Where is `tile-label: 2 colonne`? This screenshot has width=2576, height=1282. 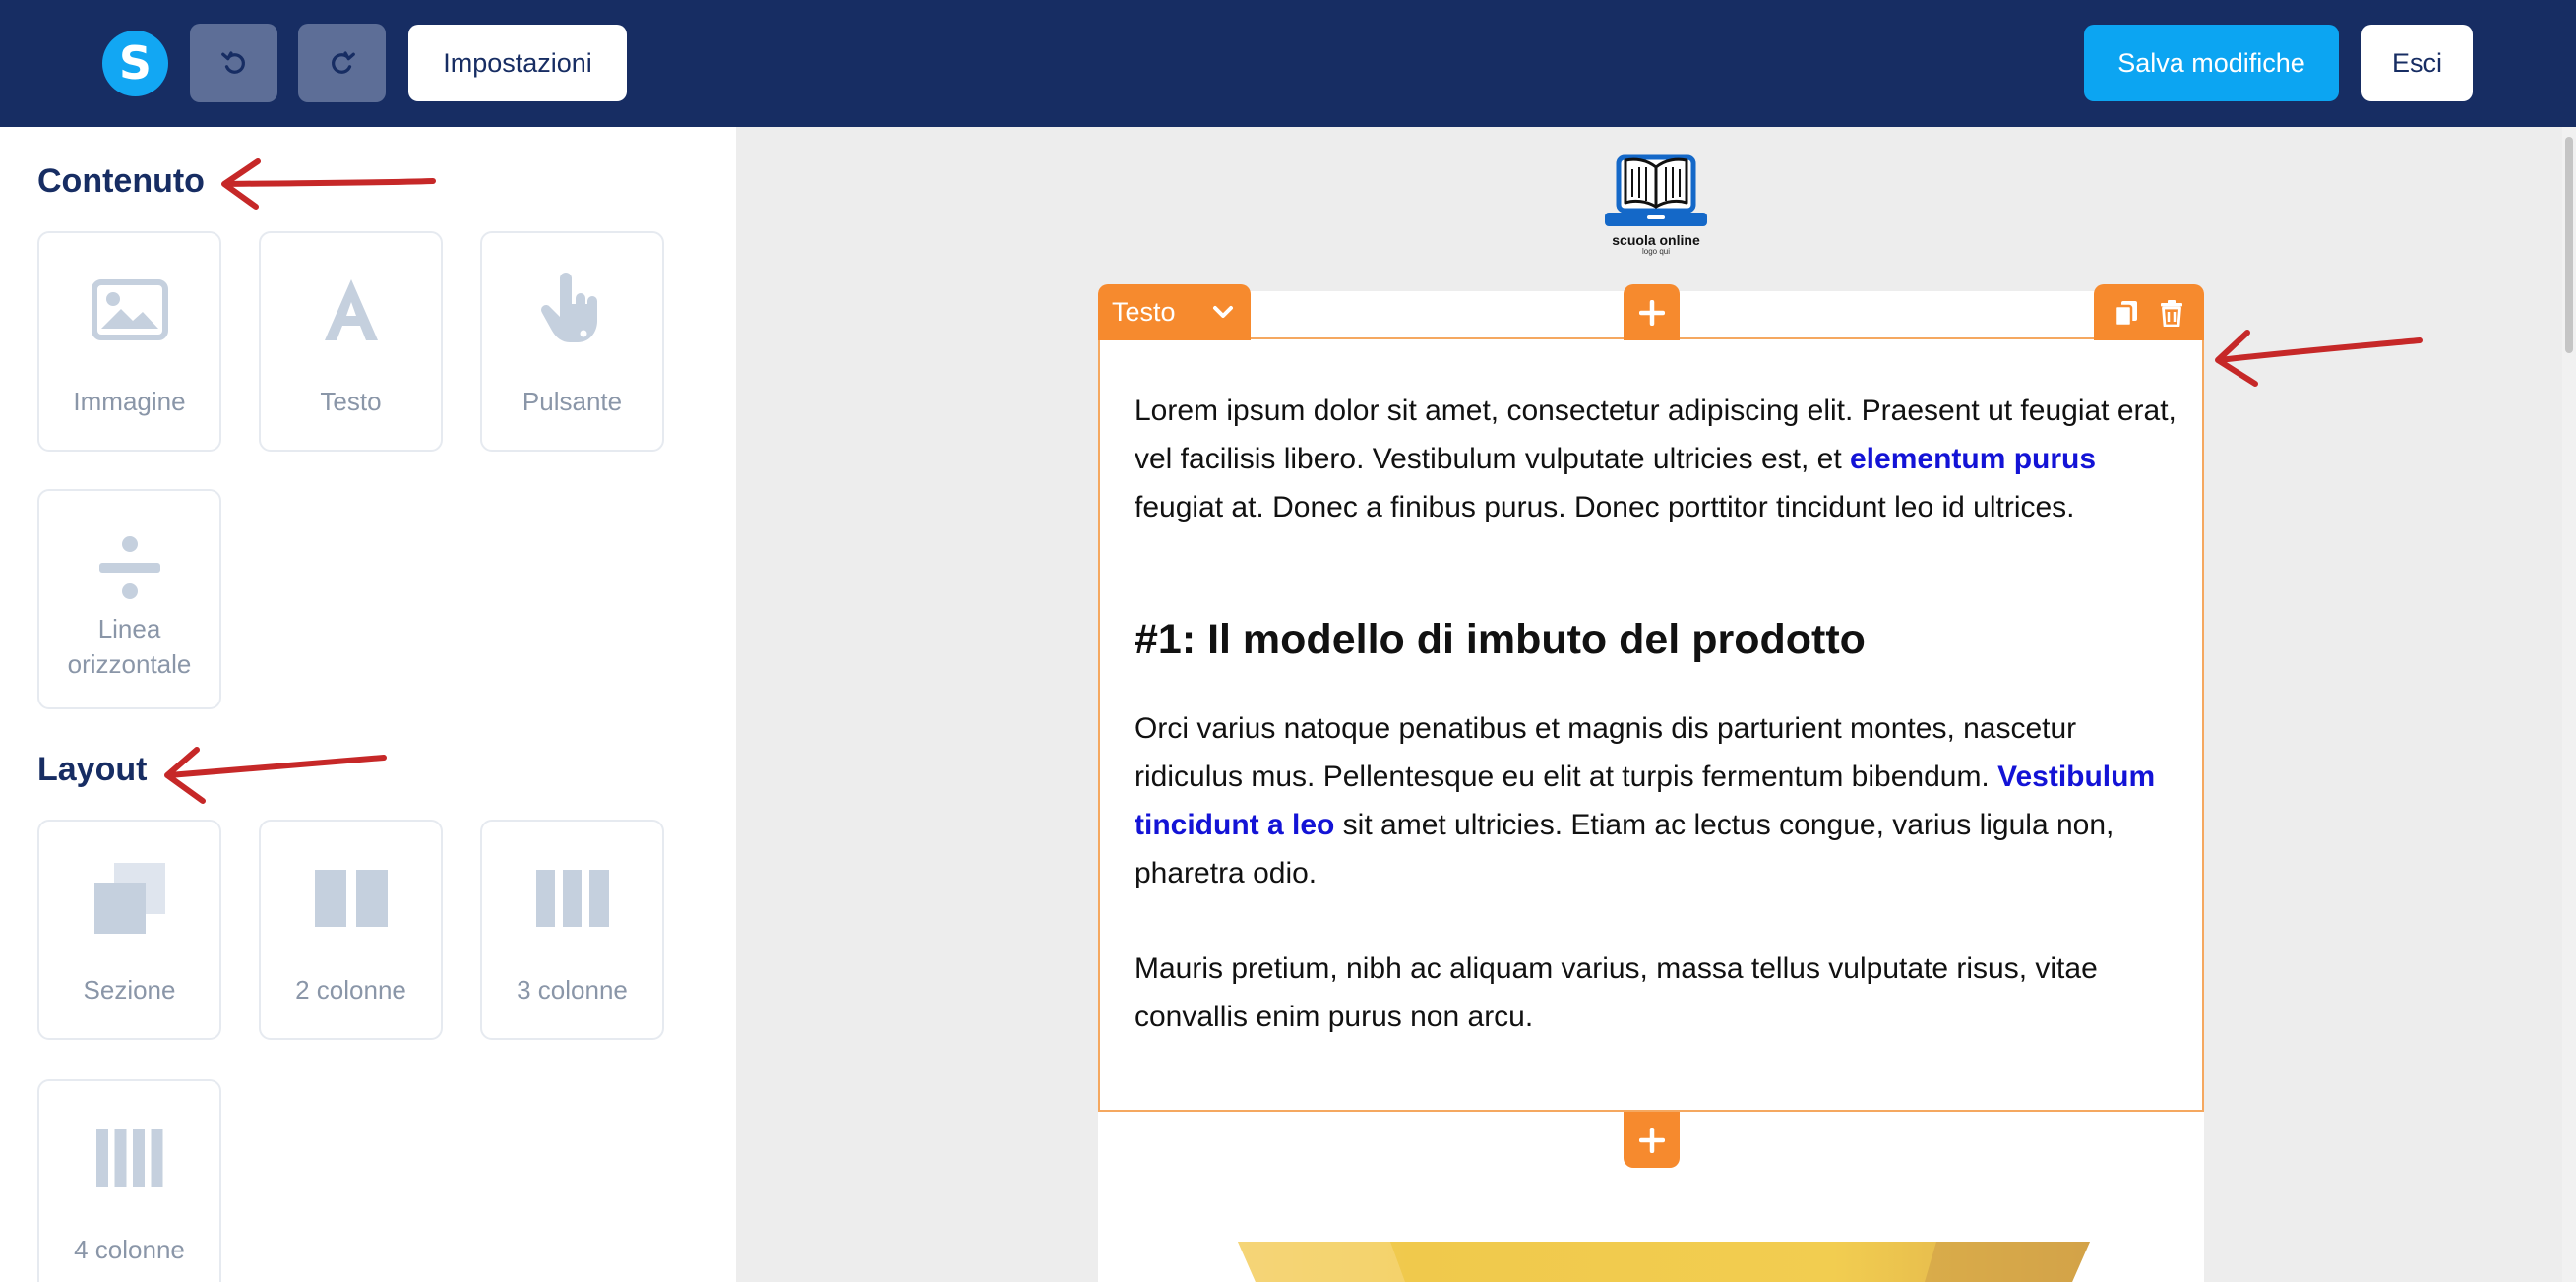
tile-label: 2 colonne is located at coordinates (350, 990).